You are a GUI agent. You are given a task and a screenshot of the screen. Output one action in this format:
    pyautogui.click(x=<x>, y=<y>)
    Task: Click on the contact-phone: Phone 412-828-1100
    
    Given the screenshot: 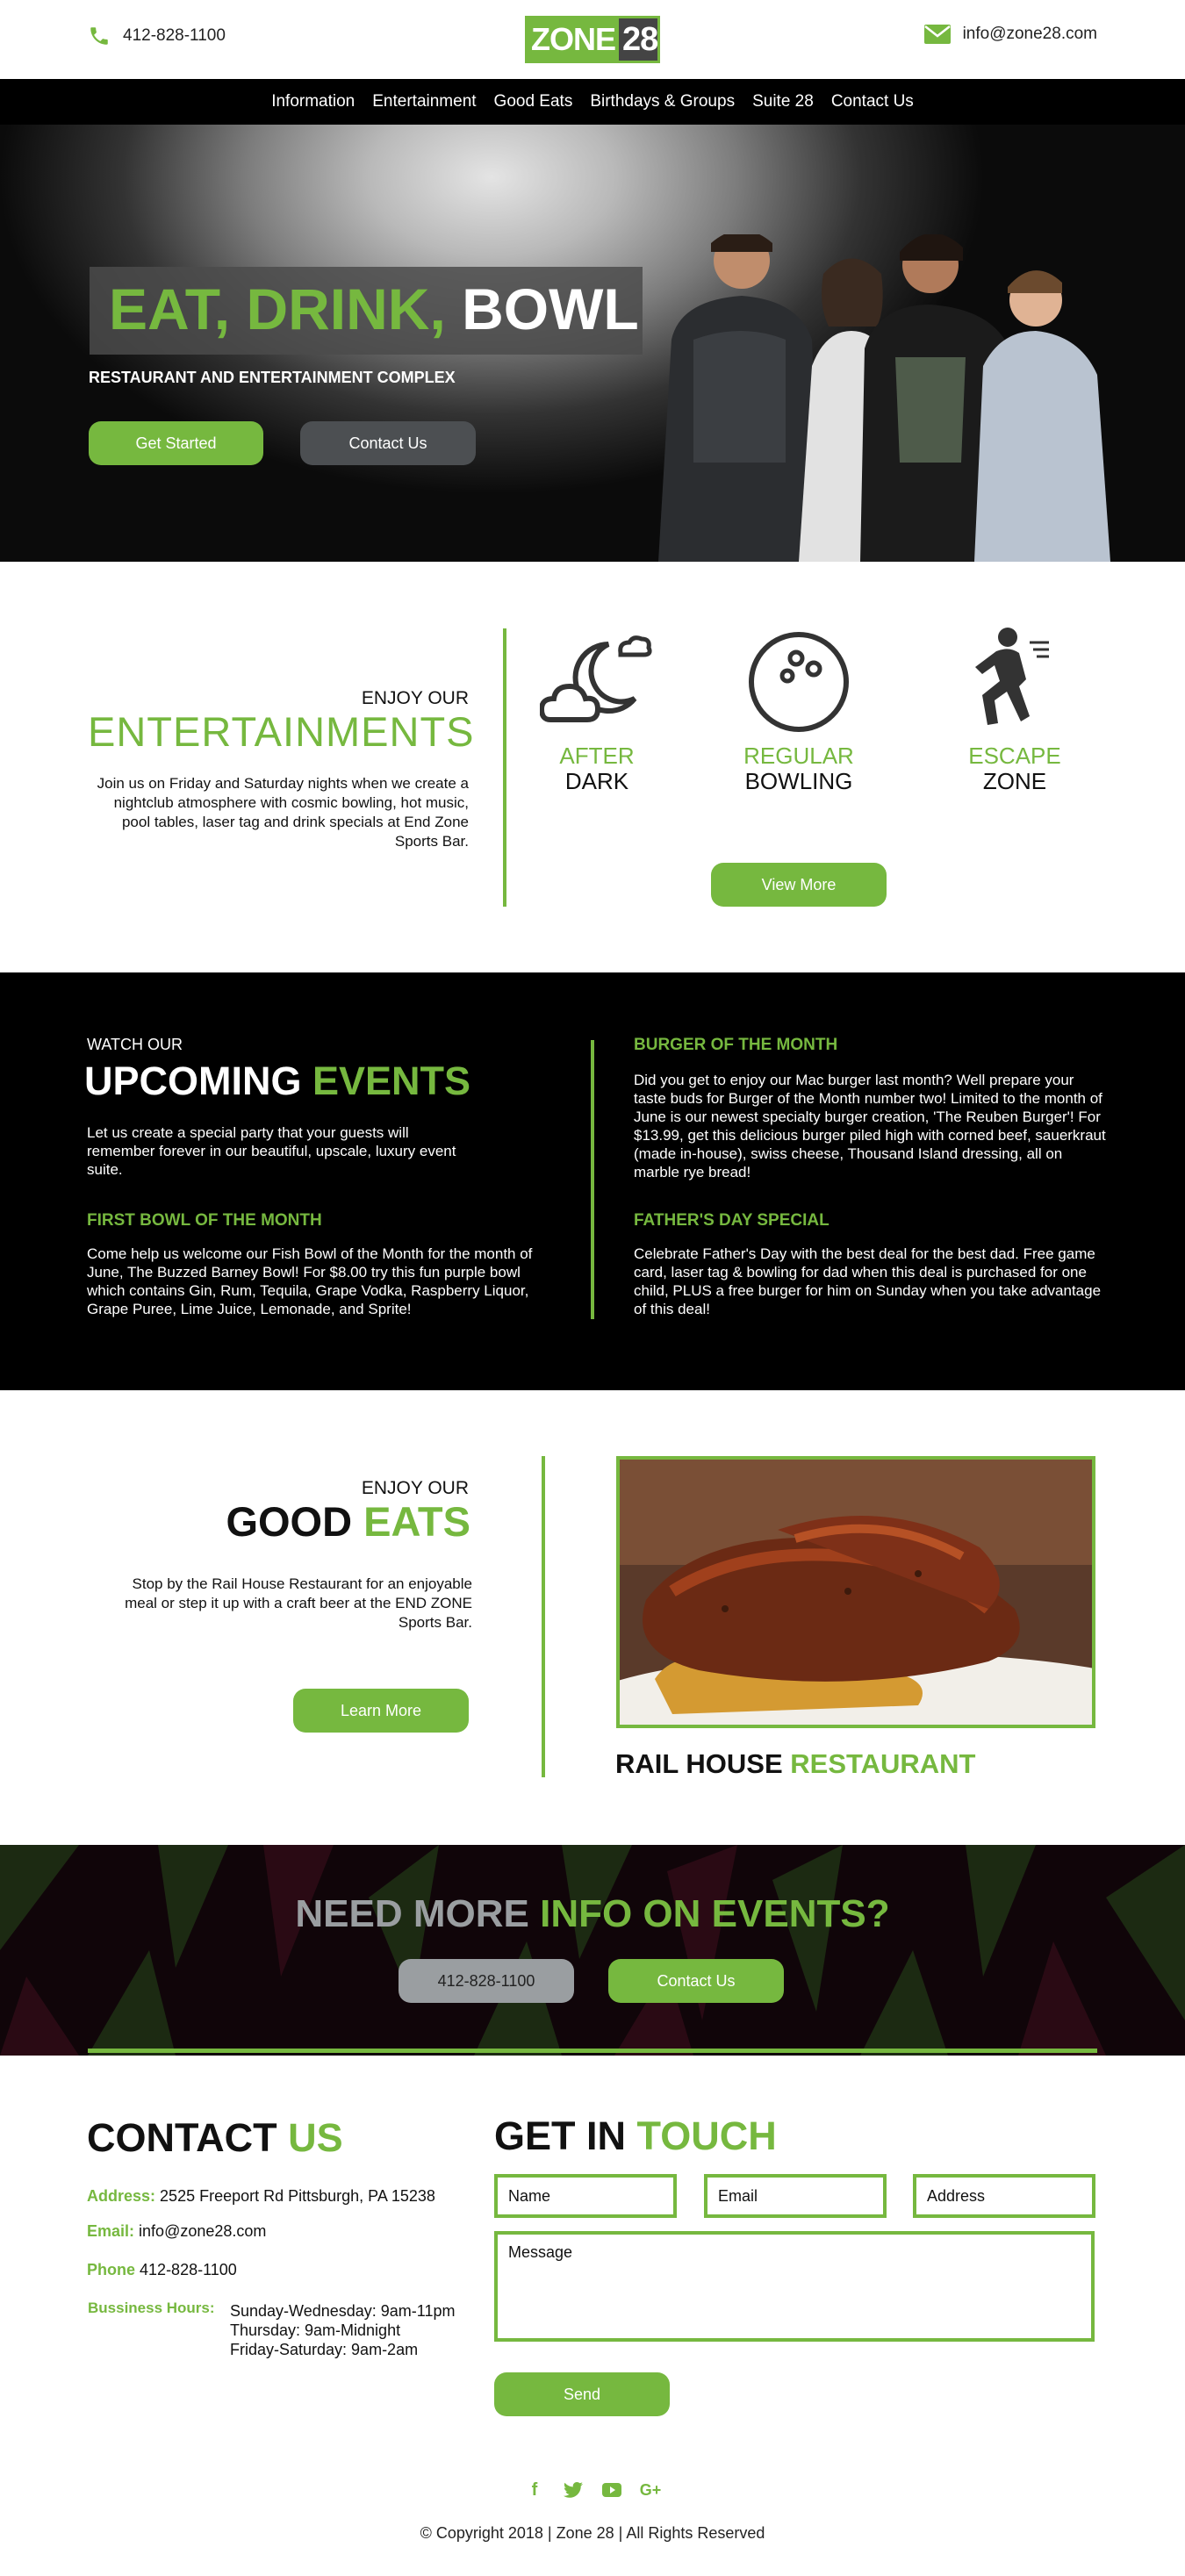 What is the action you would take?
    pyautogui.click(x=162, y=2270)
    